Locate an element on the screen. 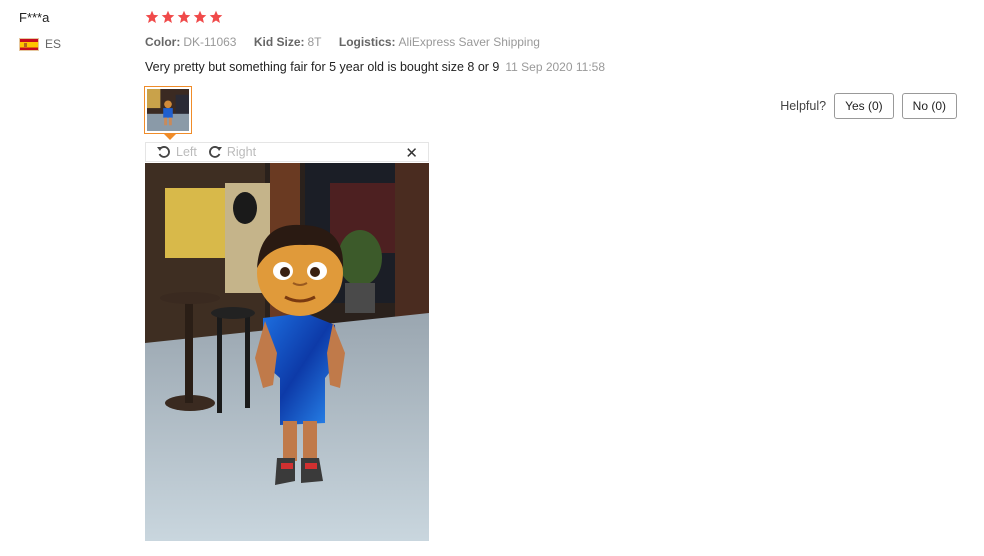 The image size is (984, 556). country-code: ES is located at coordinates (53, 44).